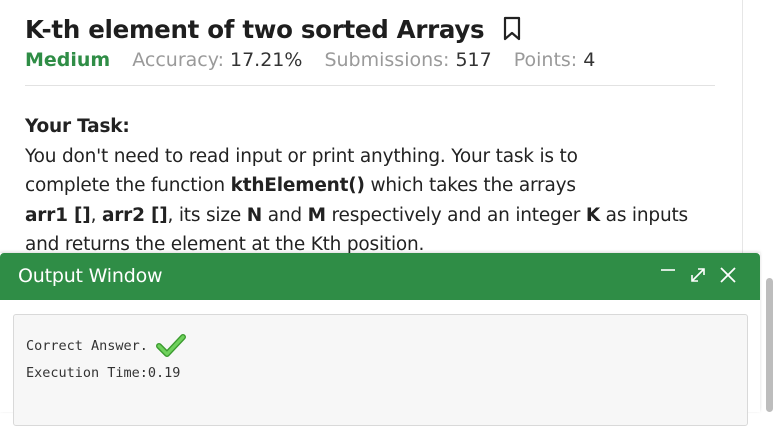  Describe the element at coordinates (128, 185) in the screenshot. I see `task-line-2-pre: complete the function` at that location.